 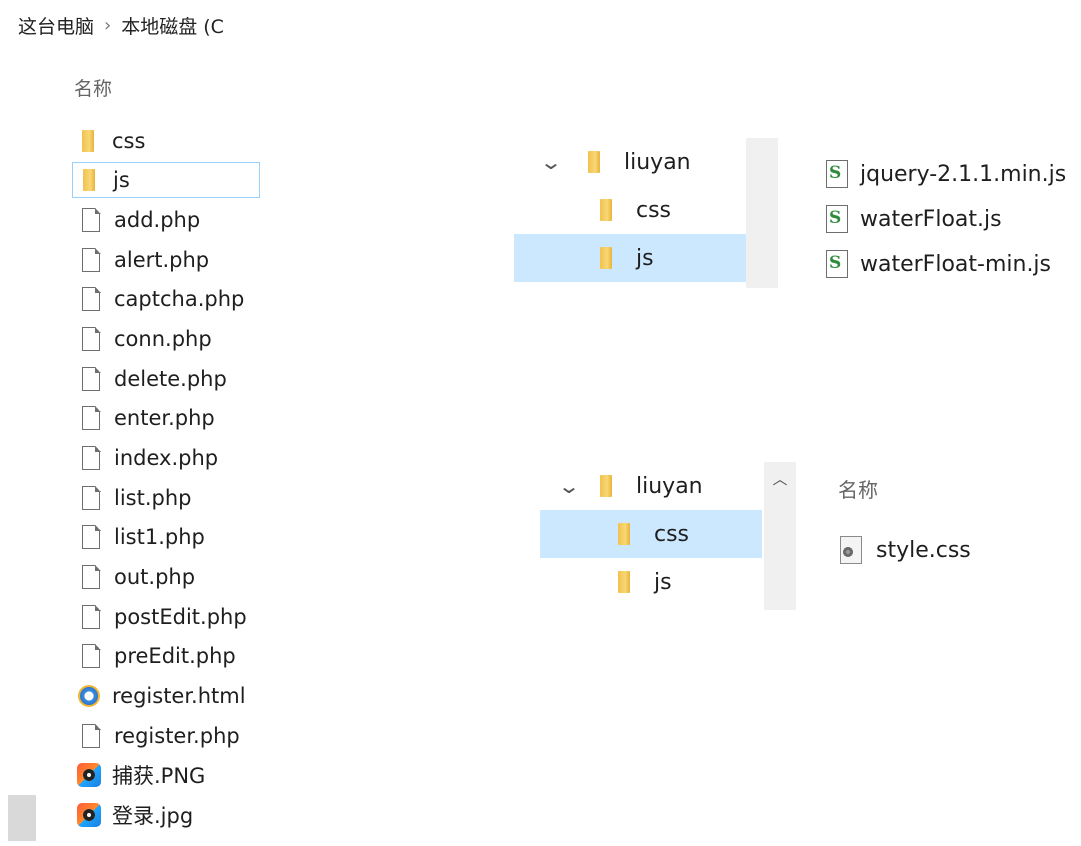 I want to click on file-name: index.php, so click(x=166, y=458).